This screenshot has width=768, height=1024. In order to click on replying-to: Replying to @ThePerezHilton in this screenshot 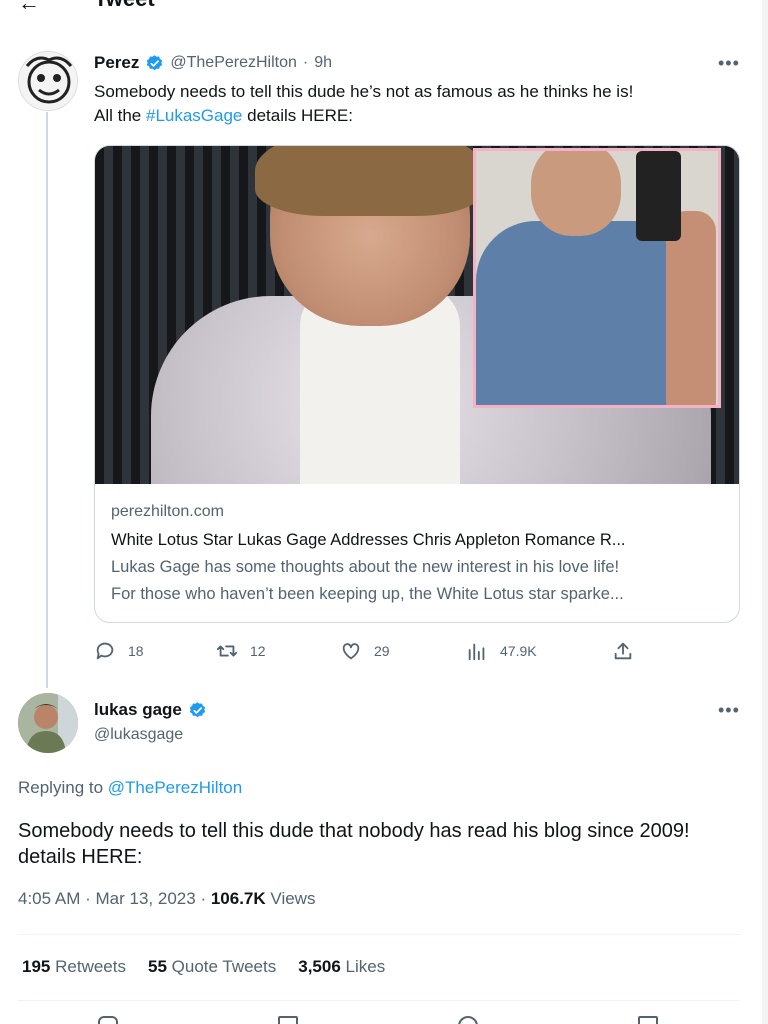, I will do `click(130, 788)`.